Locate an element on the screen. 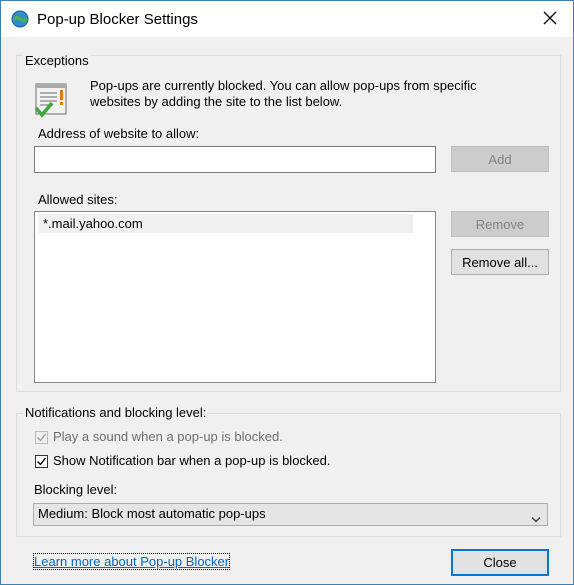 The image size is (574, 585). exceptions-group-title: Exceptions is located at coordinates (57, 60).